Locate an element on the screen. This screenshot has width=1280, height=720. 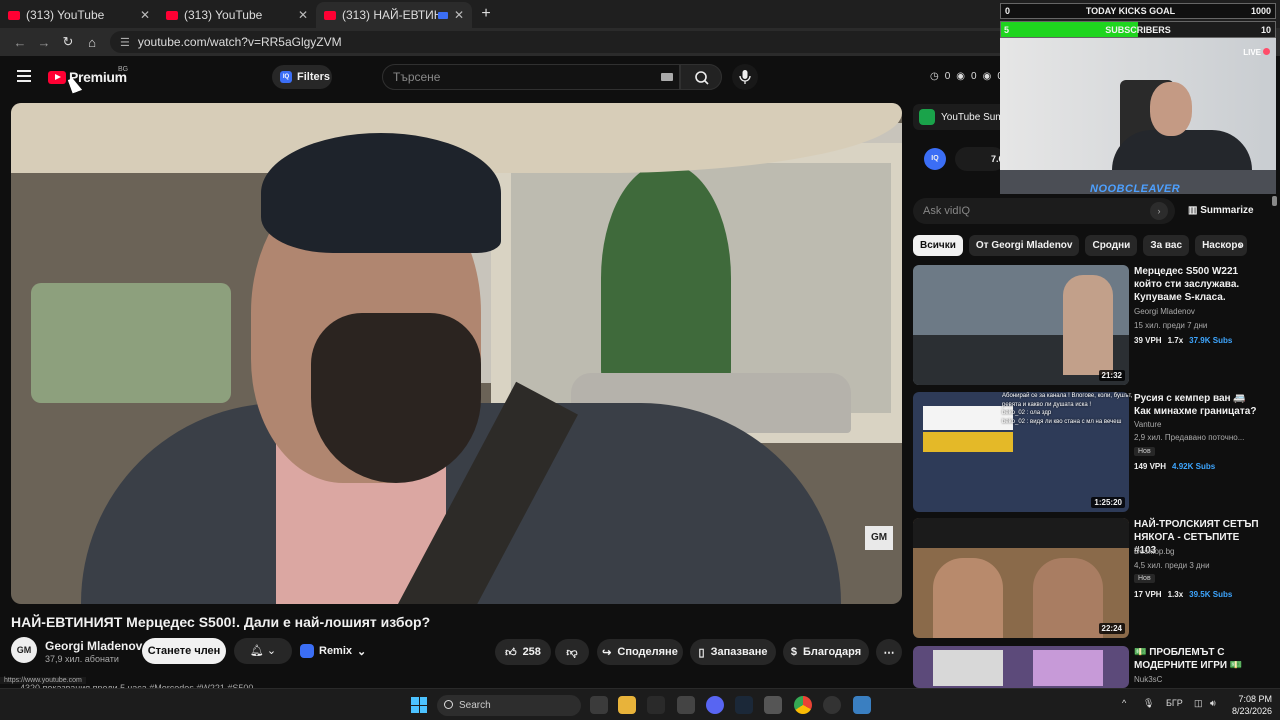
vph-value: 39 VPH is located at coordinates (1148, 340).